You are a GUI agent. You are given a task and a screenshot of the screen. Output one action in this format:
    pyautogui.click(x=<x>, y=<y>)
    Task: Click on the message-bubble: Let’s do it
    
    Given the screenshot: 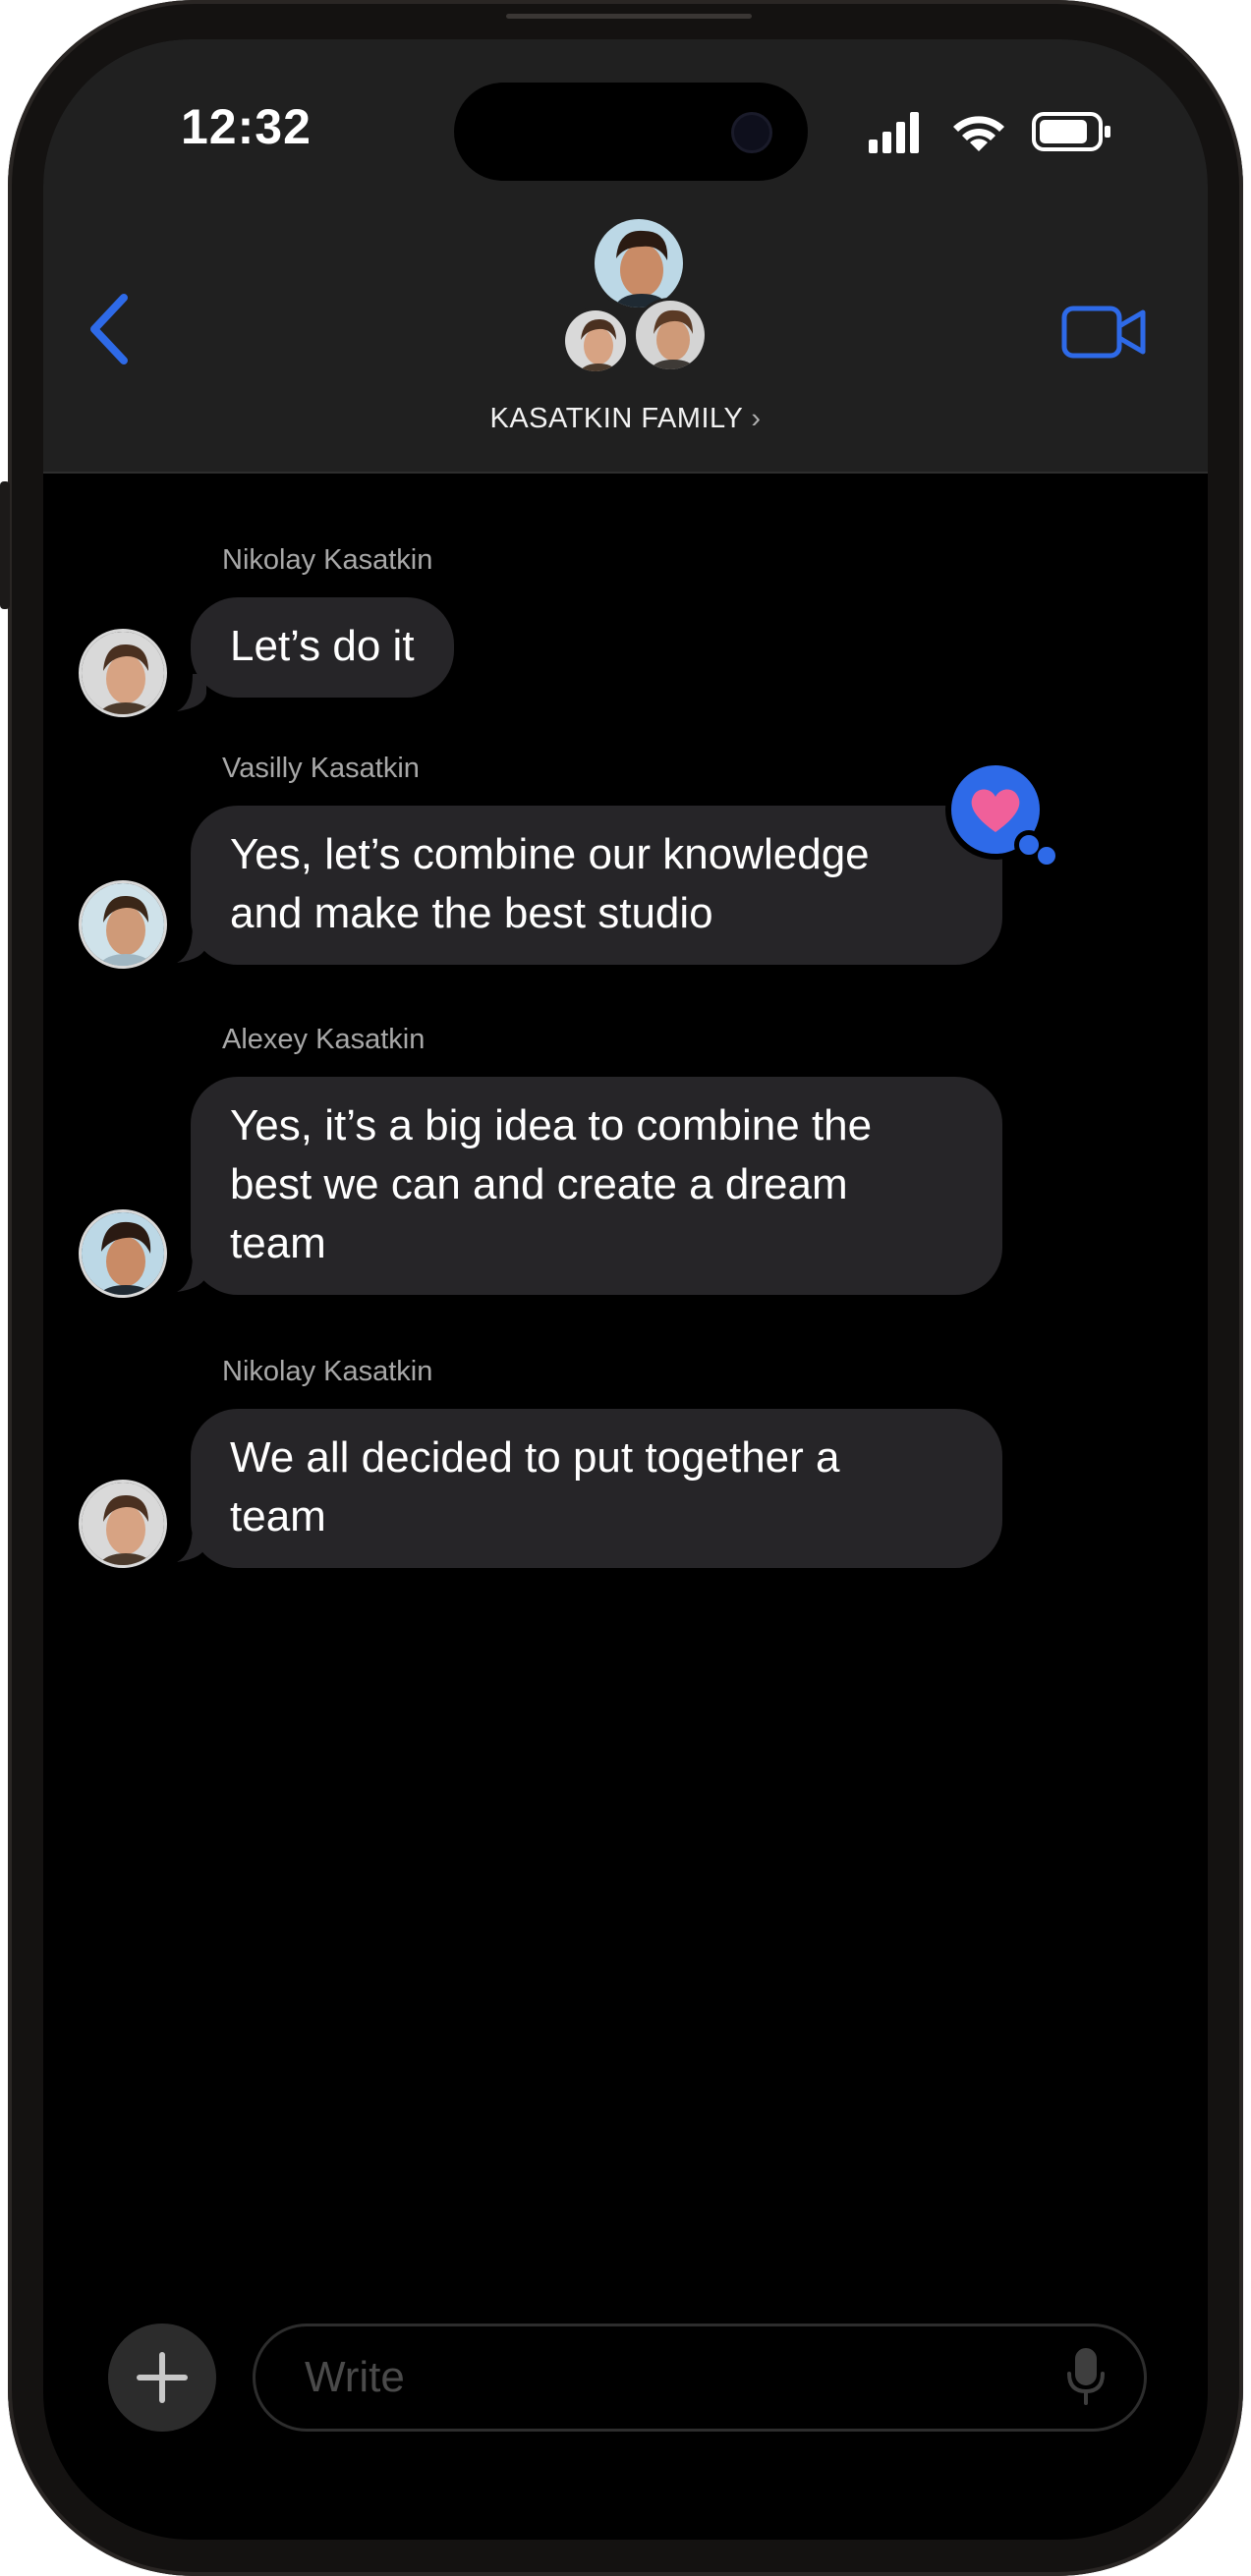 What is the action you would take?
    pyautogui.click(x=322, y=647)
    